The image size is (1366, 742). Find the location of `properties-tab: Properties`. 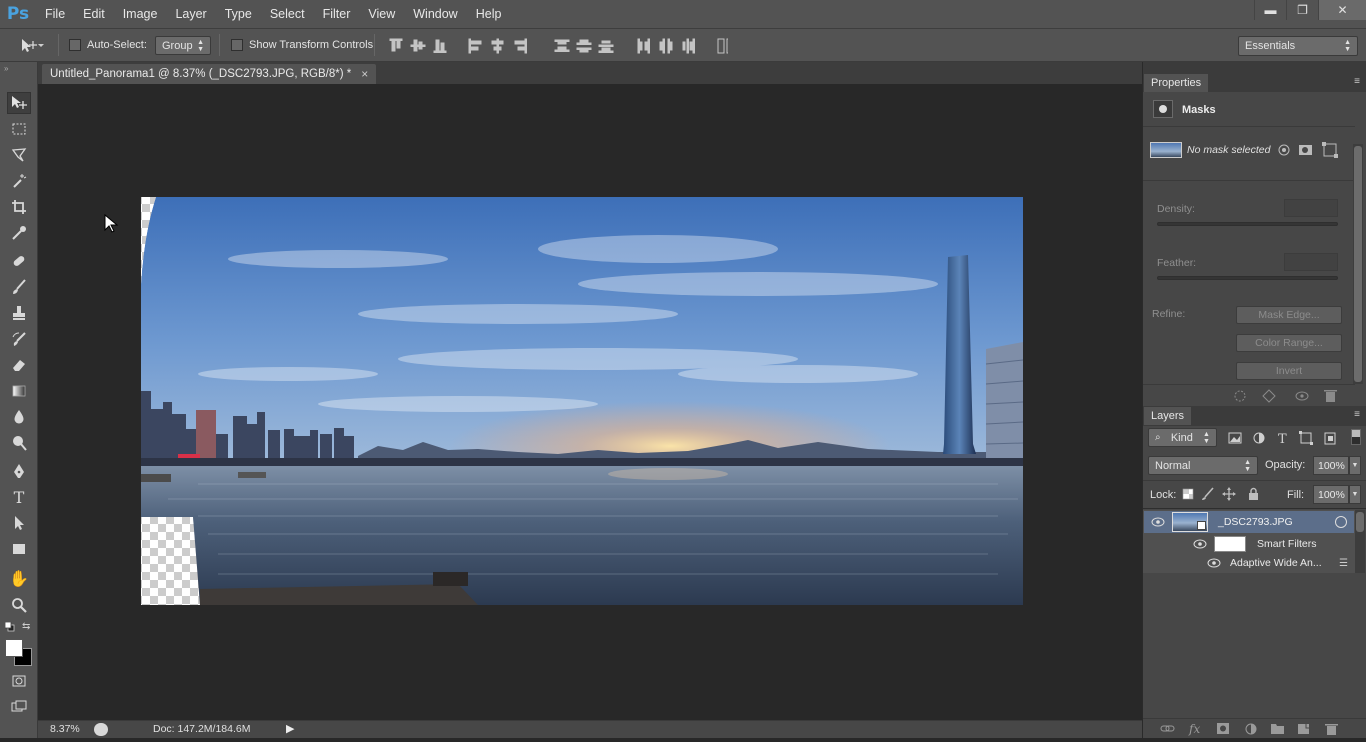

properties-tab: Properties is located at coordinates (1176, 83).